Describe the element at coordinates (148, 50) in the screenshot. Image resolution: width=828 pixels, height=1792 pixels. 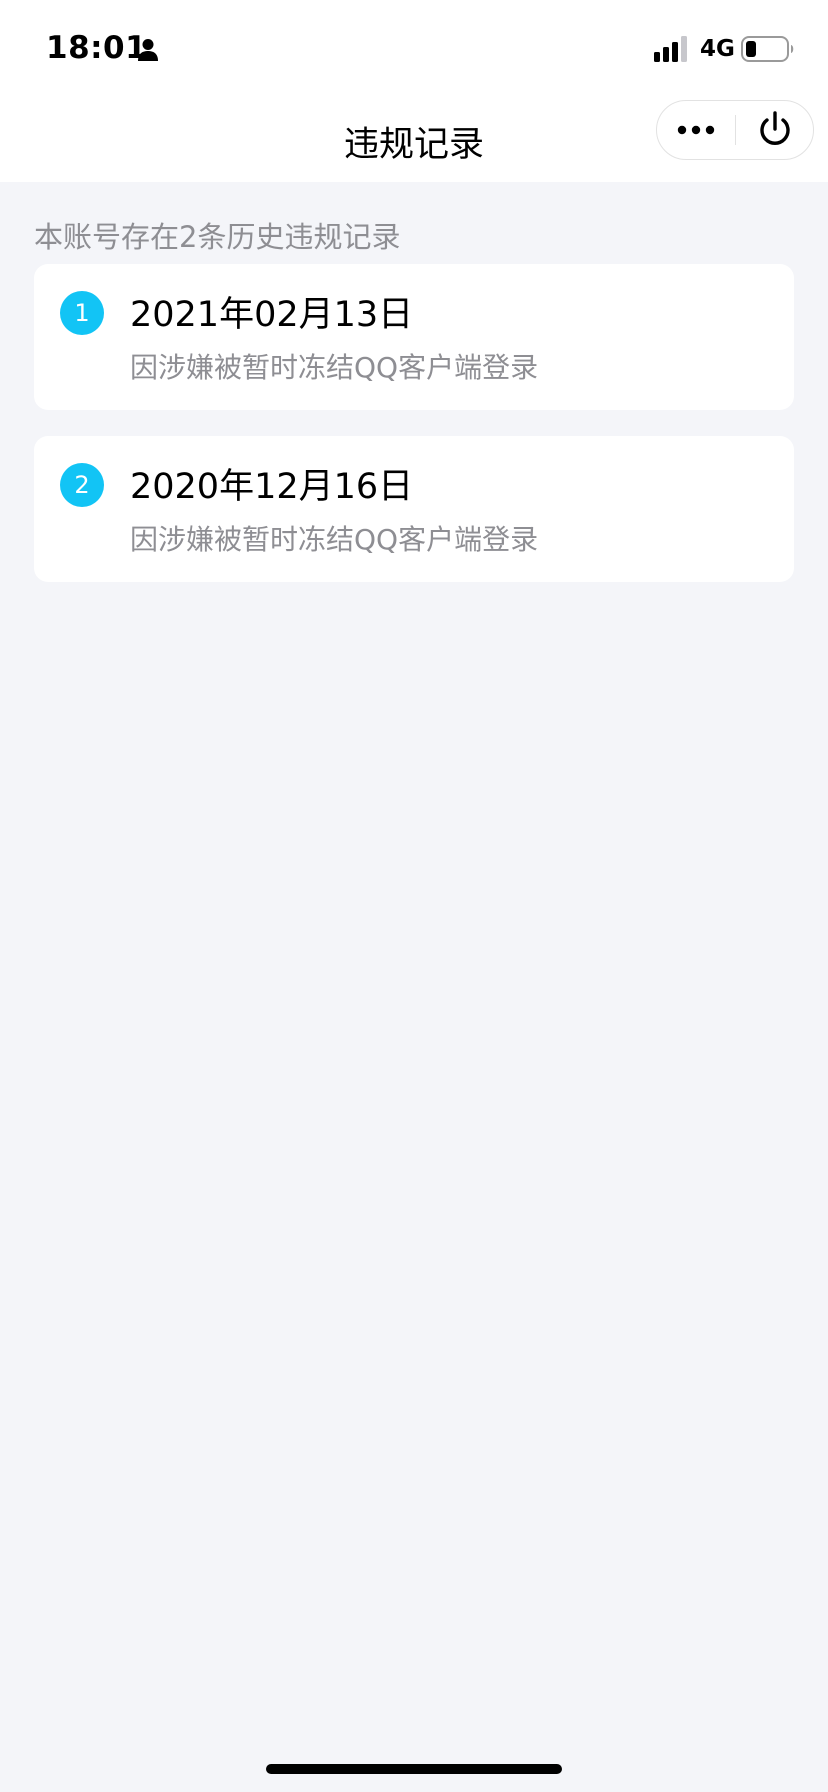
I see `person-icon` at that location.